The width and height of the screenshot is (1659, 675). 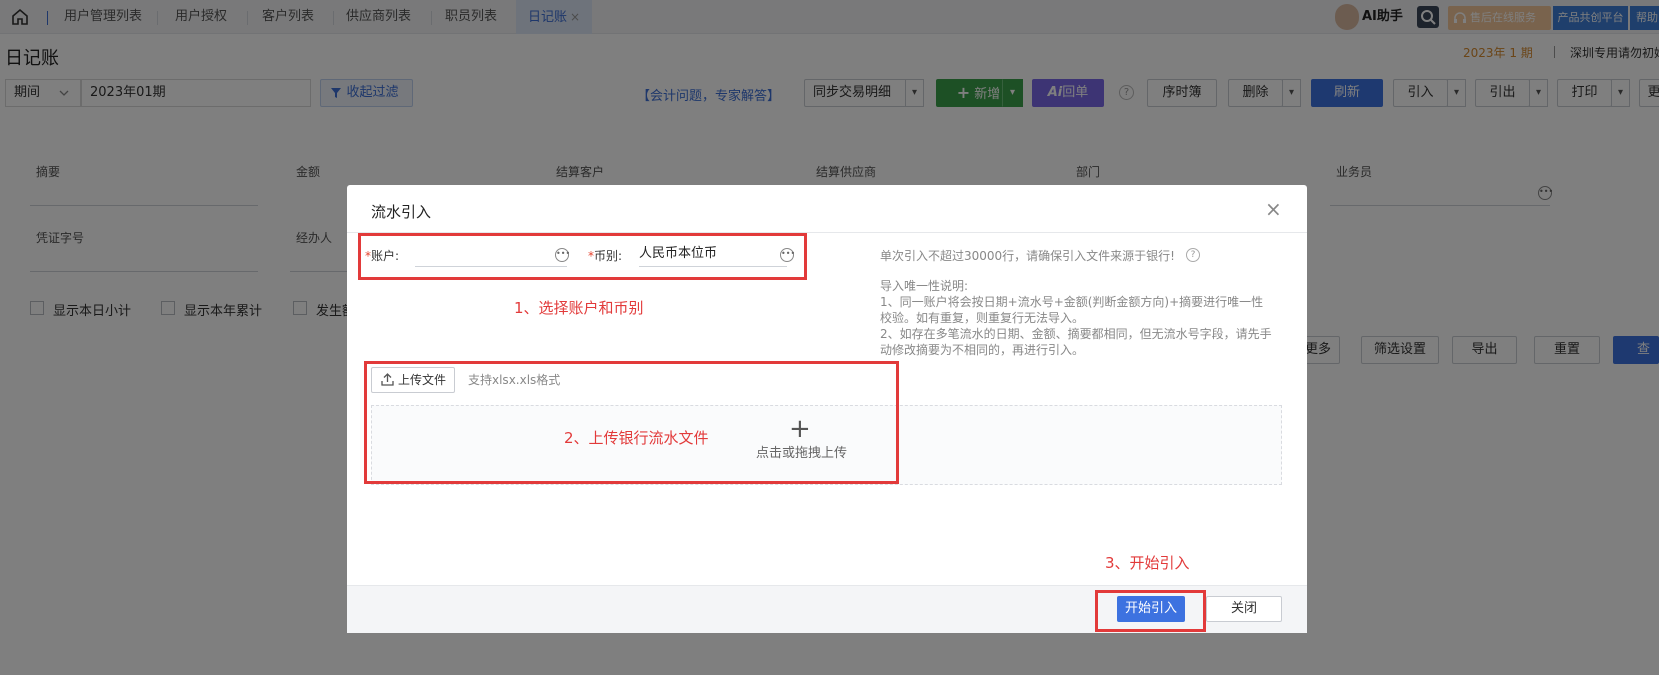 I want to click on step3-annotation: 3、开始引入, so click(x=1147, y=563).